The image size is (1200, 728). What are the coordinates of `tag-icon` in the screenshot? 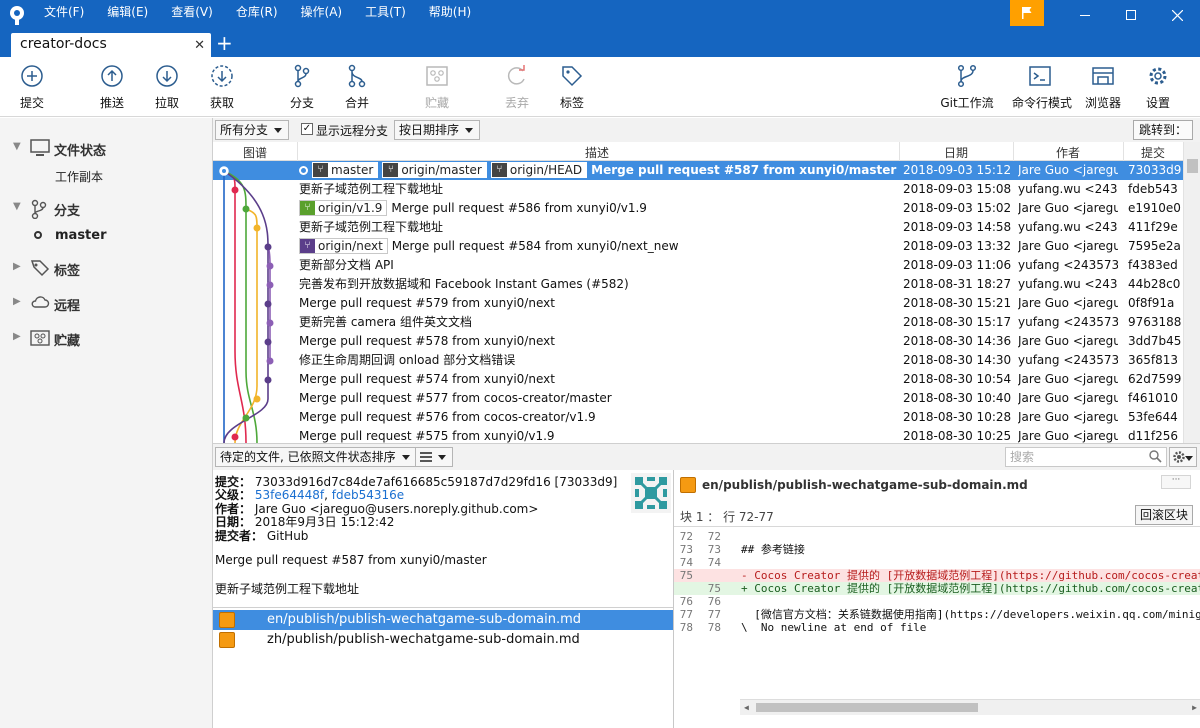 It's located at (40, 268).